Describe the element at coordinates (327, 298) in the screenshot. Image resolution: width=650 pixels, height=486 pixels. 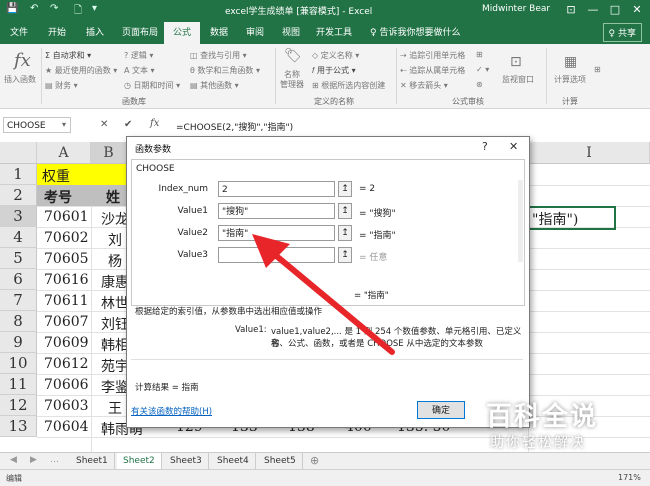
I see `arrow-shaft` at that location.